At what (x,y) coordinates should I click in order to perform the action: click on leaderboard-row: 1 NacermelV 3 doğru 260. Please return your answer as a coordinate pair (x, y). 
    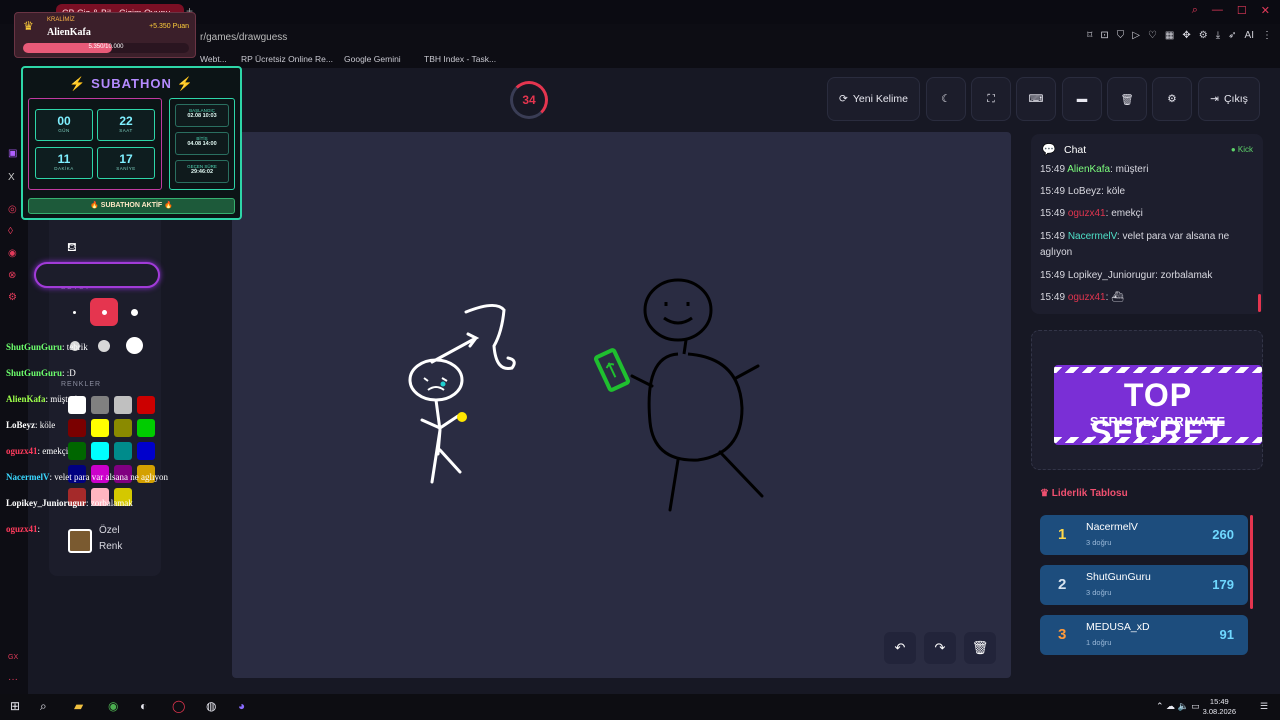
    Looking at the image, I should click on (1144, 535).